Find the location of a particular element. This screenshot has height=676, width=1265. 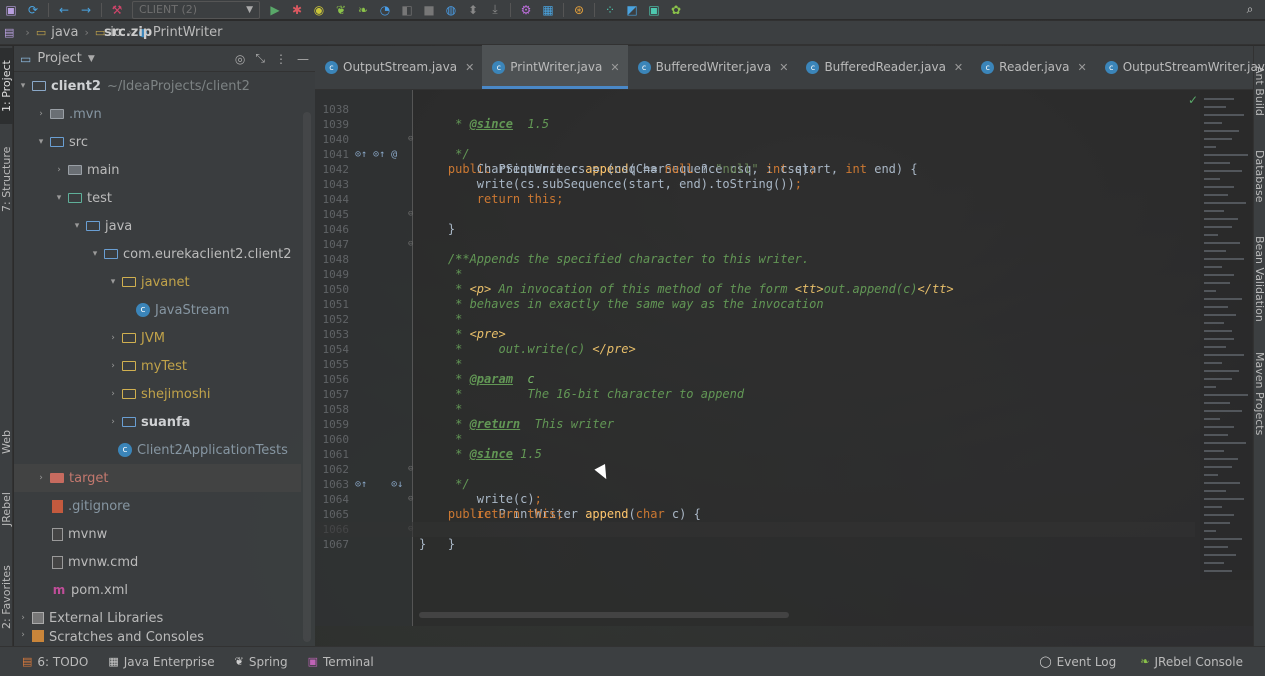

build-icon: ⚒ is located at coordinates (117, 10).